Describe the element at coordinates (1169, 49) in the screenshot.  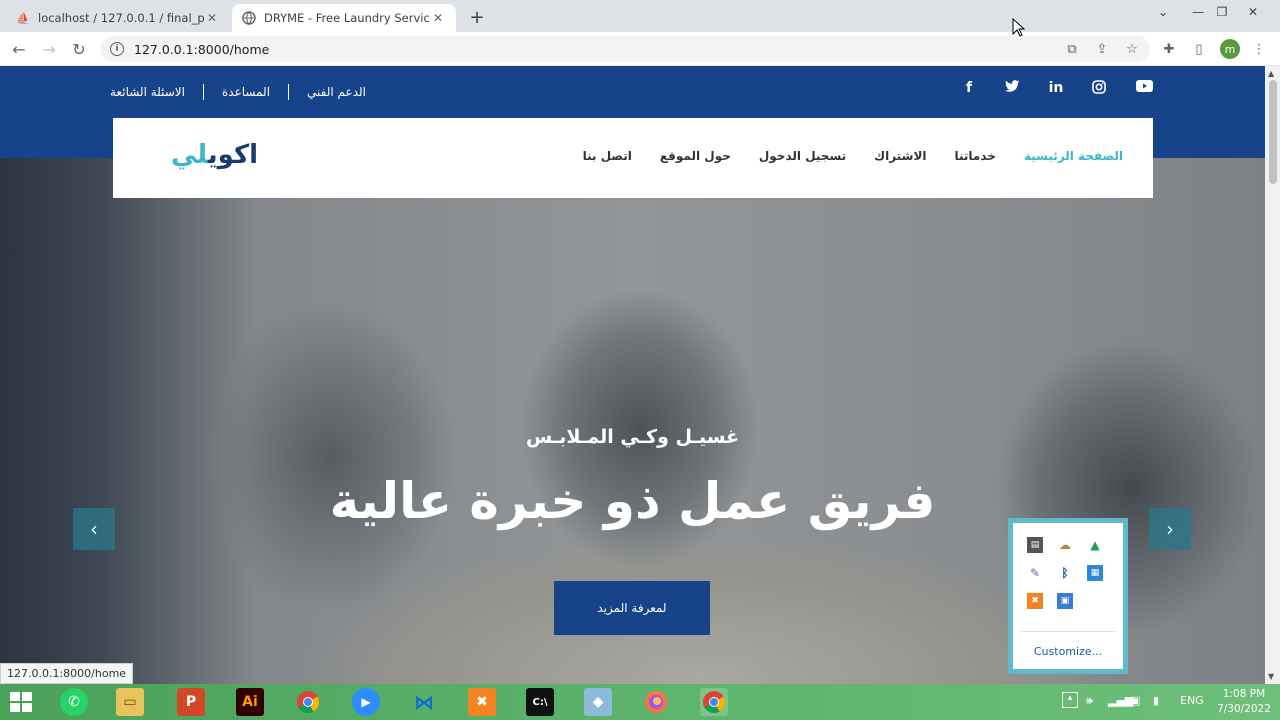
I see `extensions-icon: ✚` at that location.